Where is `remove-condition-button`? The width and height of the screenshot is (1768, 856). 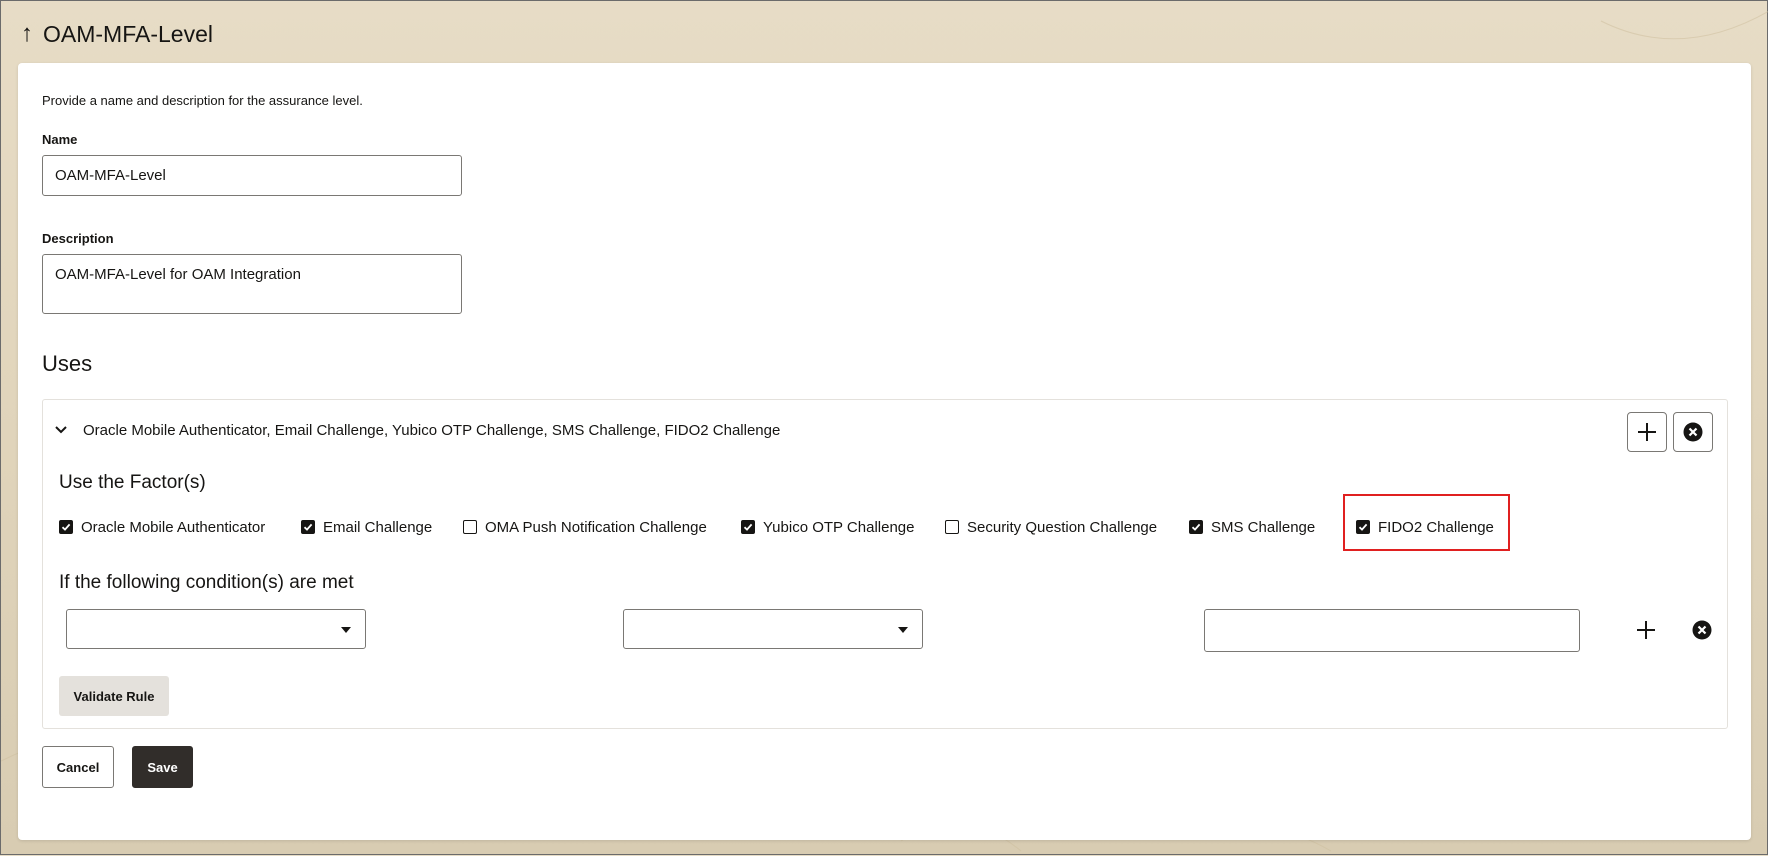
remove-condition-button is located at coordinates (1702, 630).